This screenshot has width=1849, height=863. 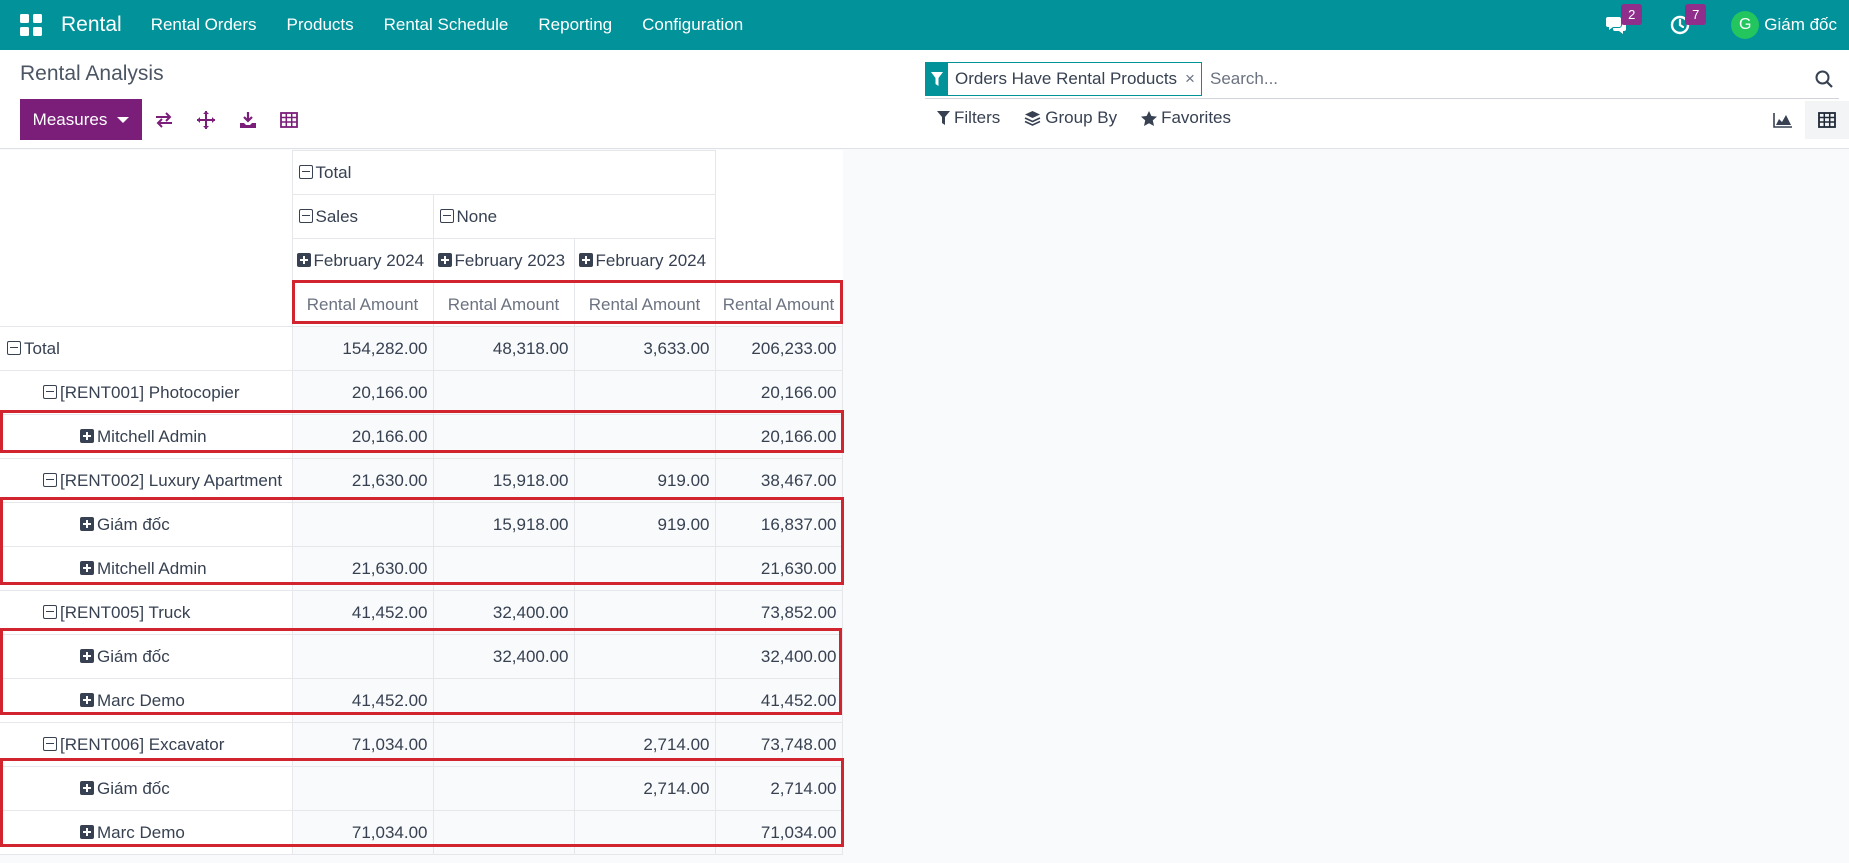 What do you see at coordinates (362, 348) in the screenshot?
I see `pivot-cell: 154,282.00` at bounding box center [362, 348].